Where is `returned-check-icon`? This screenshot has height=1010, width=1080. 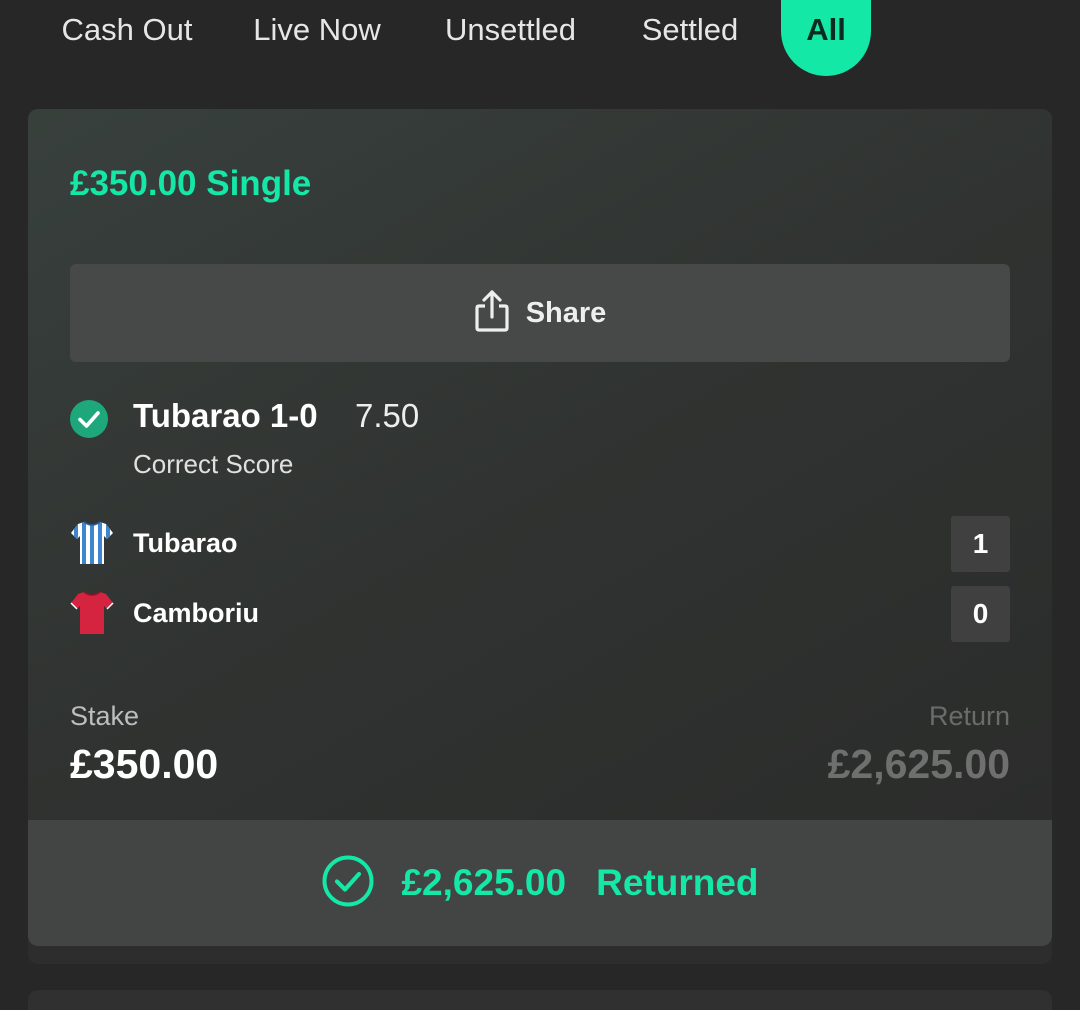 returned-check-icon is located at coordinates (348, 883).